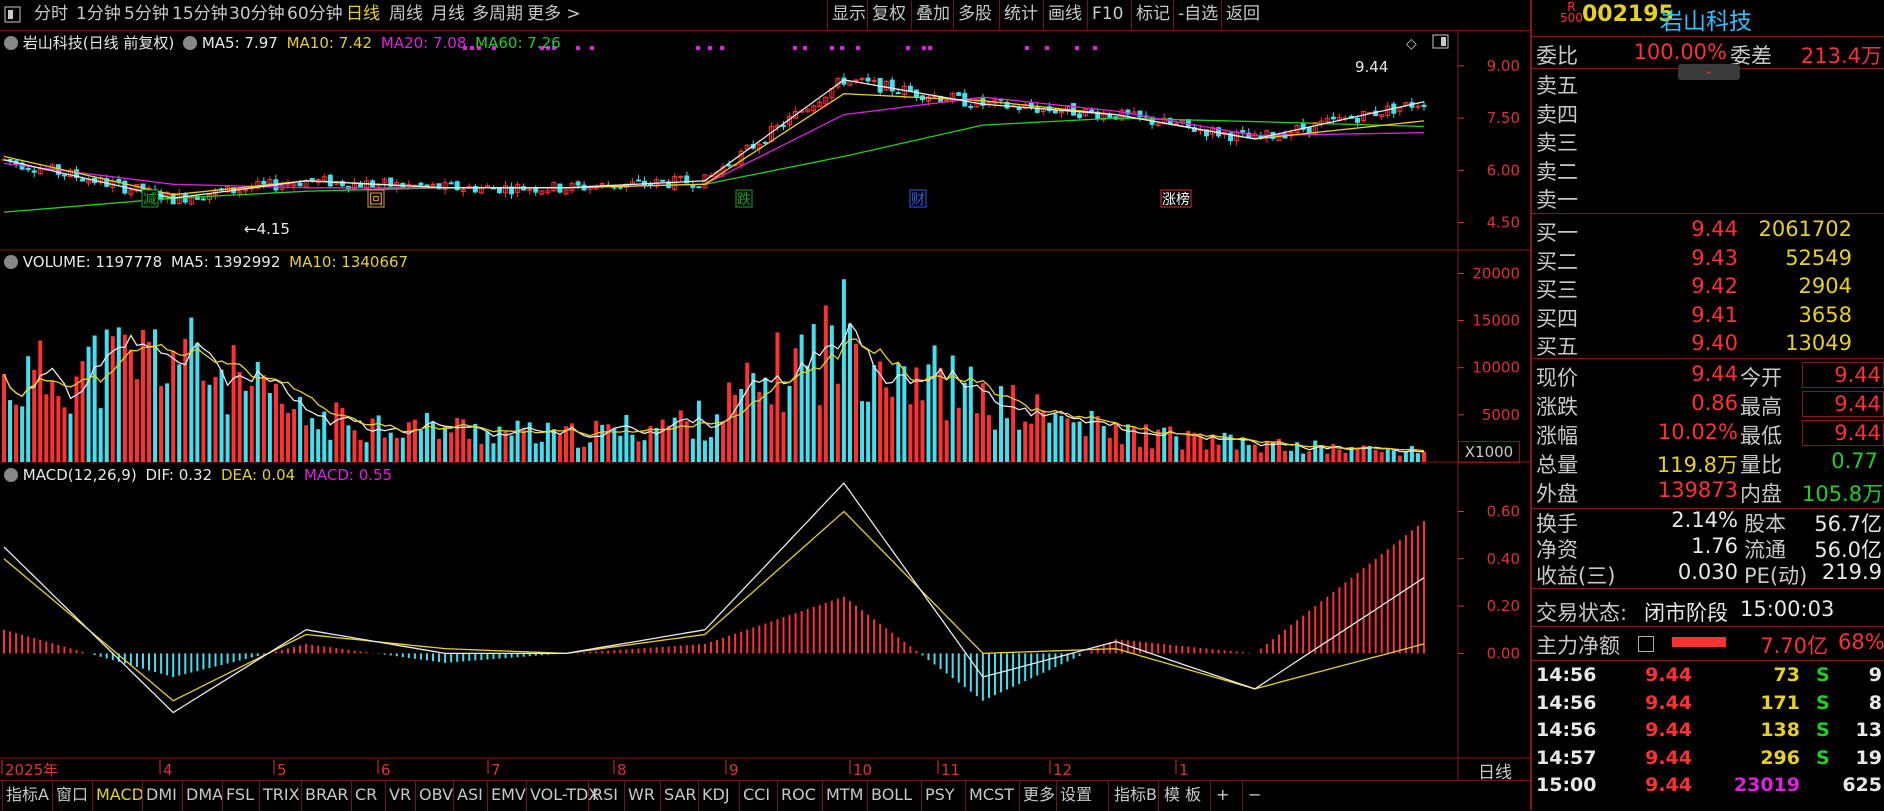 This screenshot has height=811, width=1884. Describe the element at coordinates (889, 15) in the screenshot. I see `toolbar-button-1: 复权` at that location.